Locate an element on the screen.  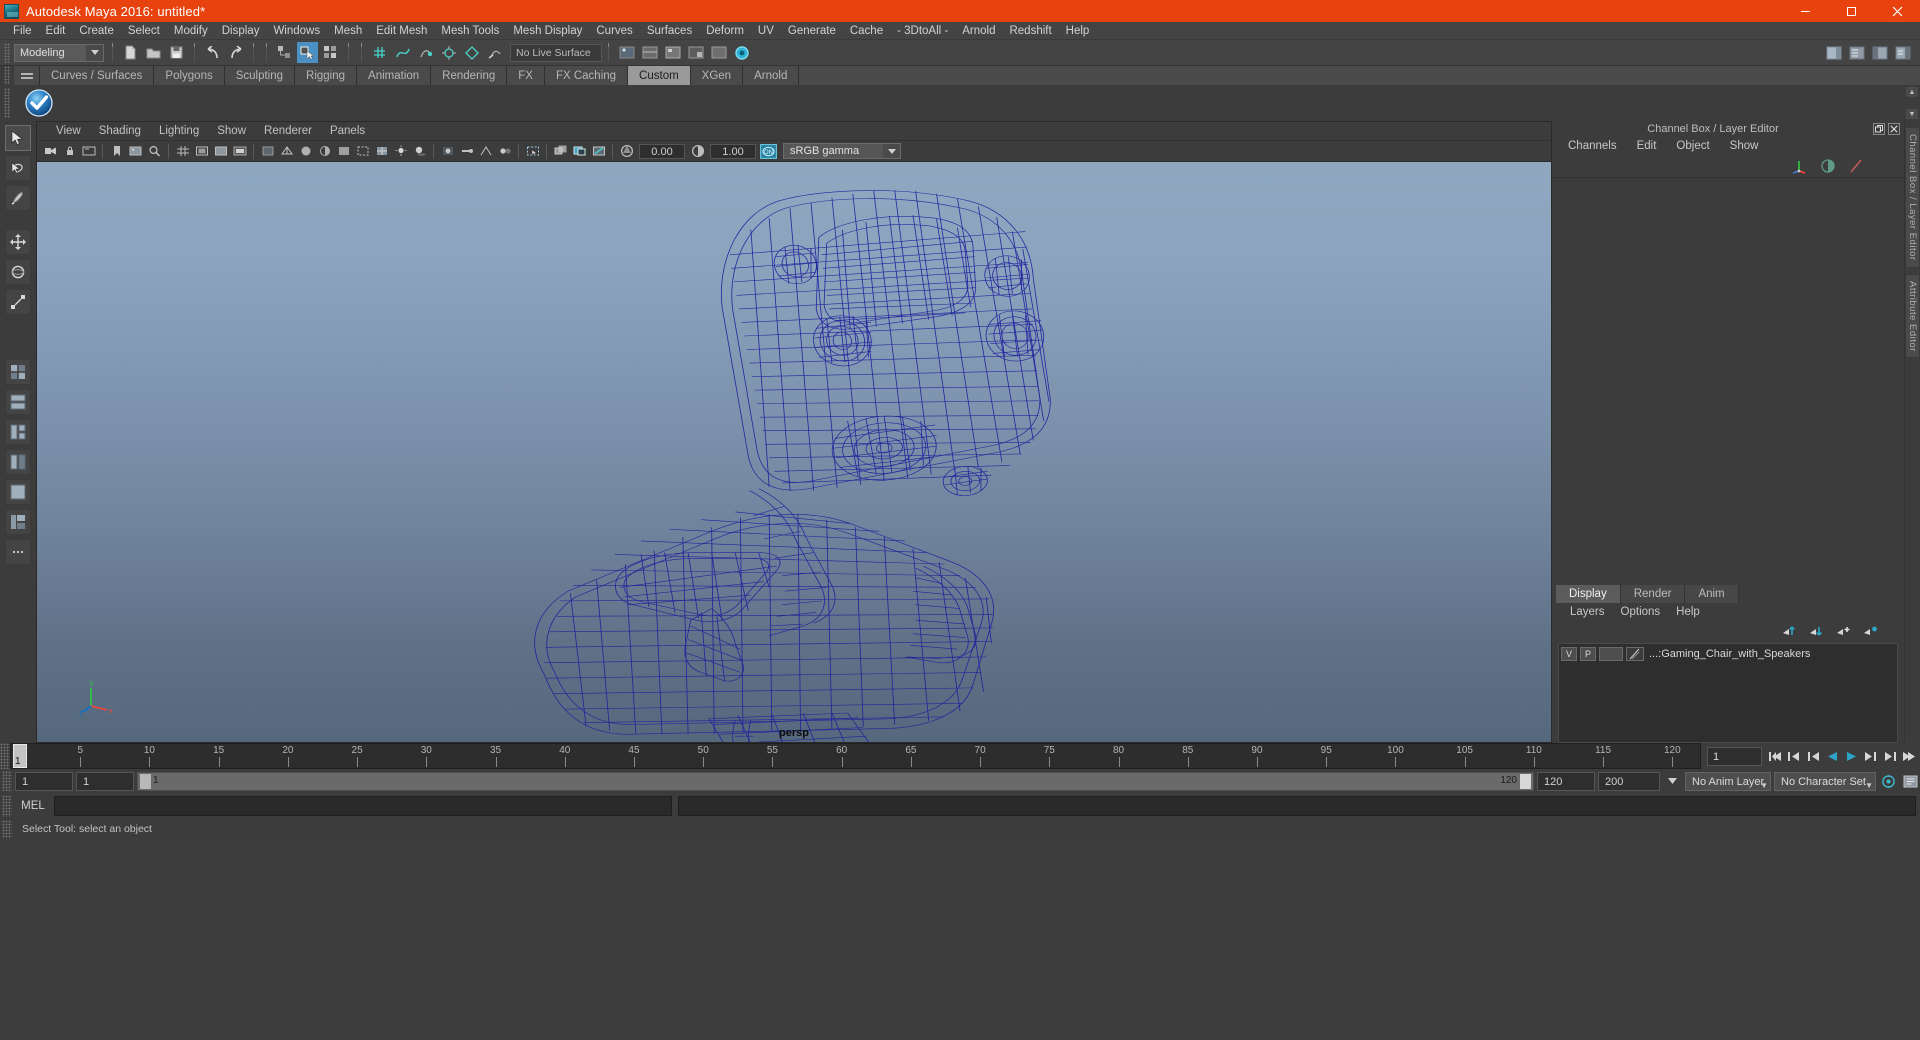
flat-shade-icon is located at coordinates (343, 151).